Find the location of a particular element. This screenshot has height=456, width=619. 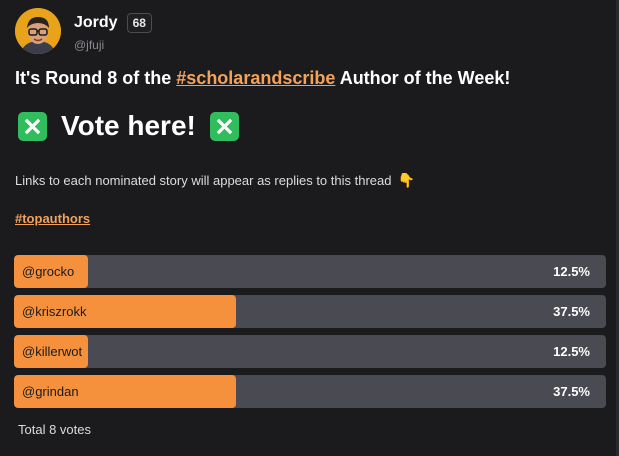

vote-here-row: Vote here! is located at coordinates (128, 126).